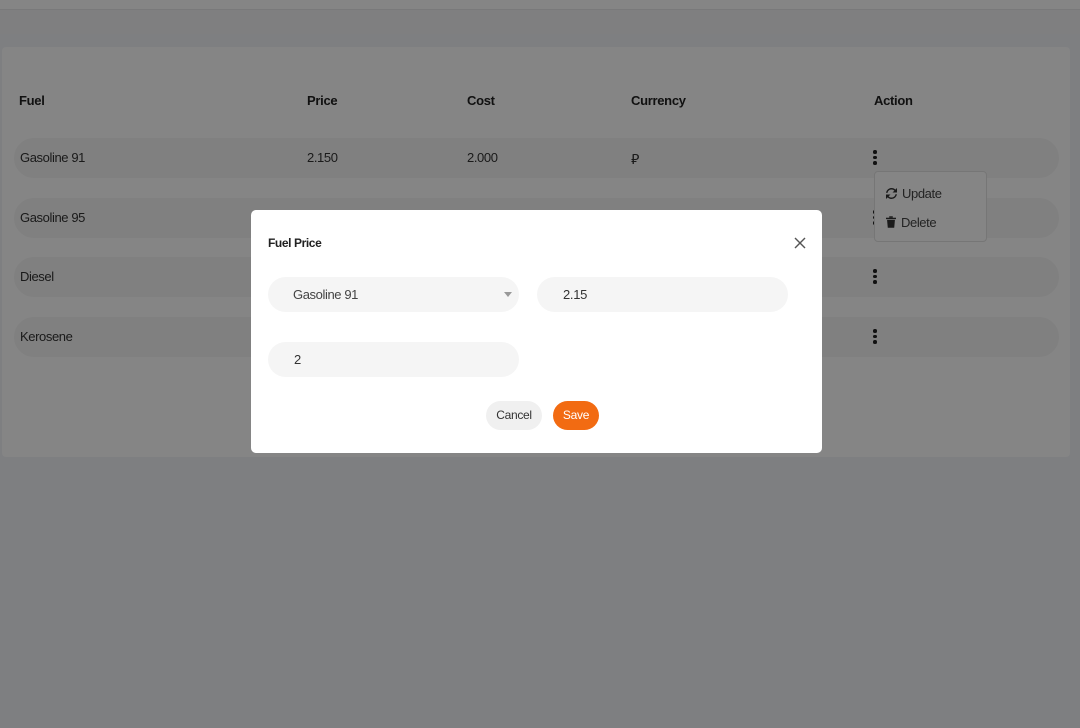  What do you see at coordinates (576, 415) in the screenshot?
I see `save-button: Save` at bounding box center [576, 415].